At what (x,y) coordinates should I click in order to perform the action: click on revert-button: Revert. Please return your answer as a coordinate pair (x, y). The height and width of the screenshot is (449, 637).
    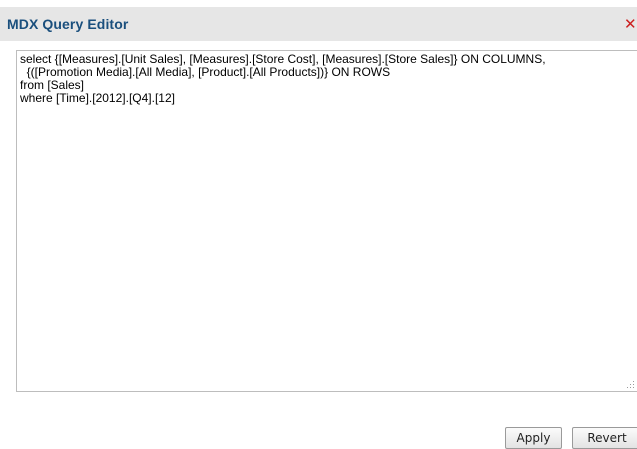
    Looking at the image, I should click on (604, 438).